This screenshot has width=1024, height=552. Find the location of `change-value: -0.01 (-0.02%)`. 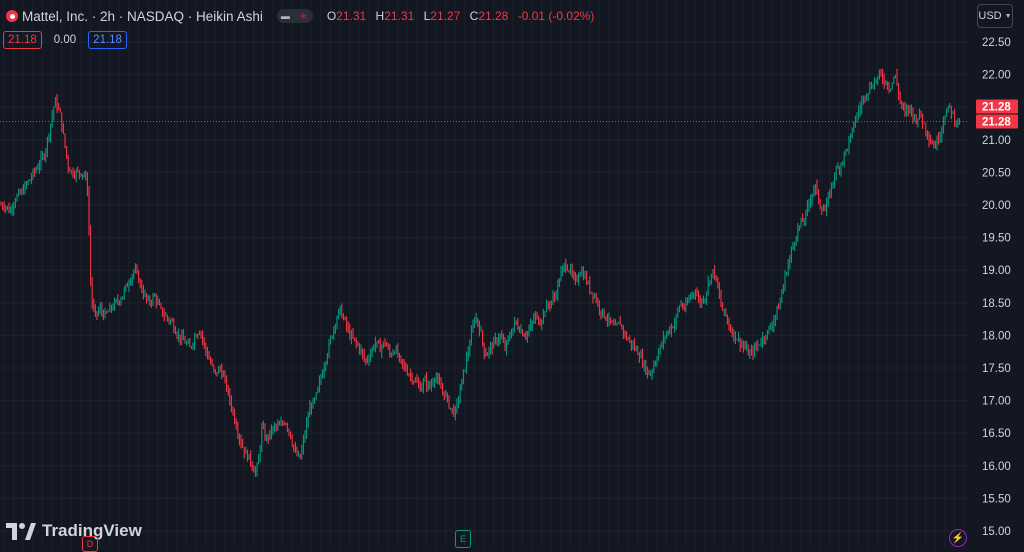

change-value: -0.01 (-0.02%) is located at coordinates (556, 16).